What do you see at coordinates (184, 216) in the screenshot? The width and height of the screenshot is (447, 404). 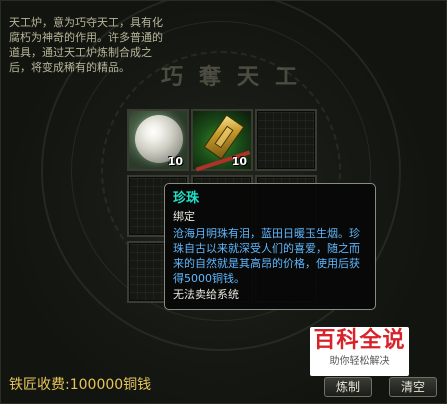 I see `tooltip-bind-status: 绑定` at bounding box center [184, 216].